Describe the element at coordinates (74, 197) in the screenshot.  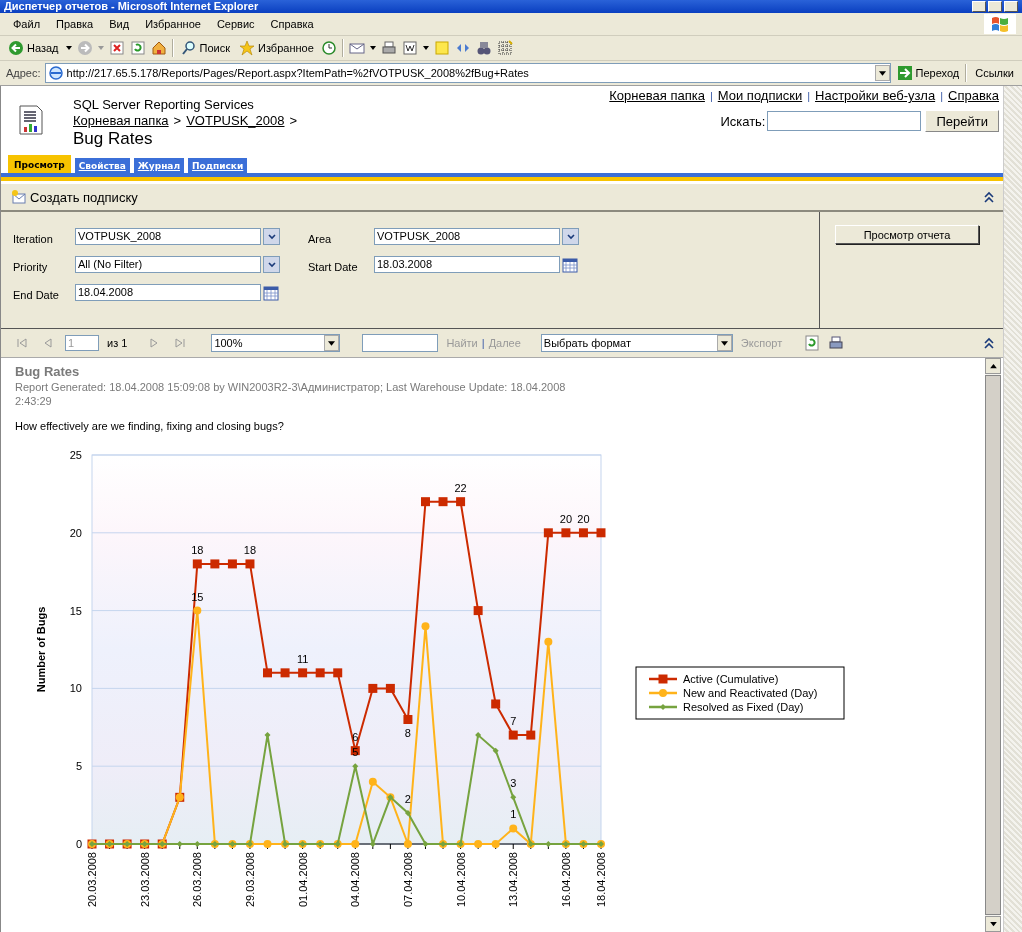
I see `create-subscription-link: Создать подписку` at that location.